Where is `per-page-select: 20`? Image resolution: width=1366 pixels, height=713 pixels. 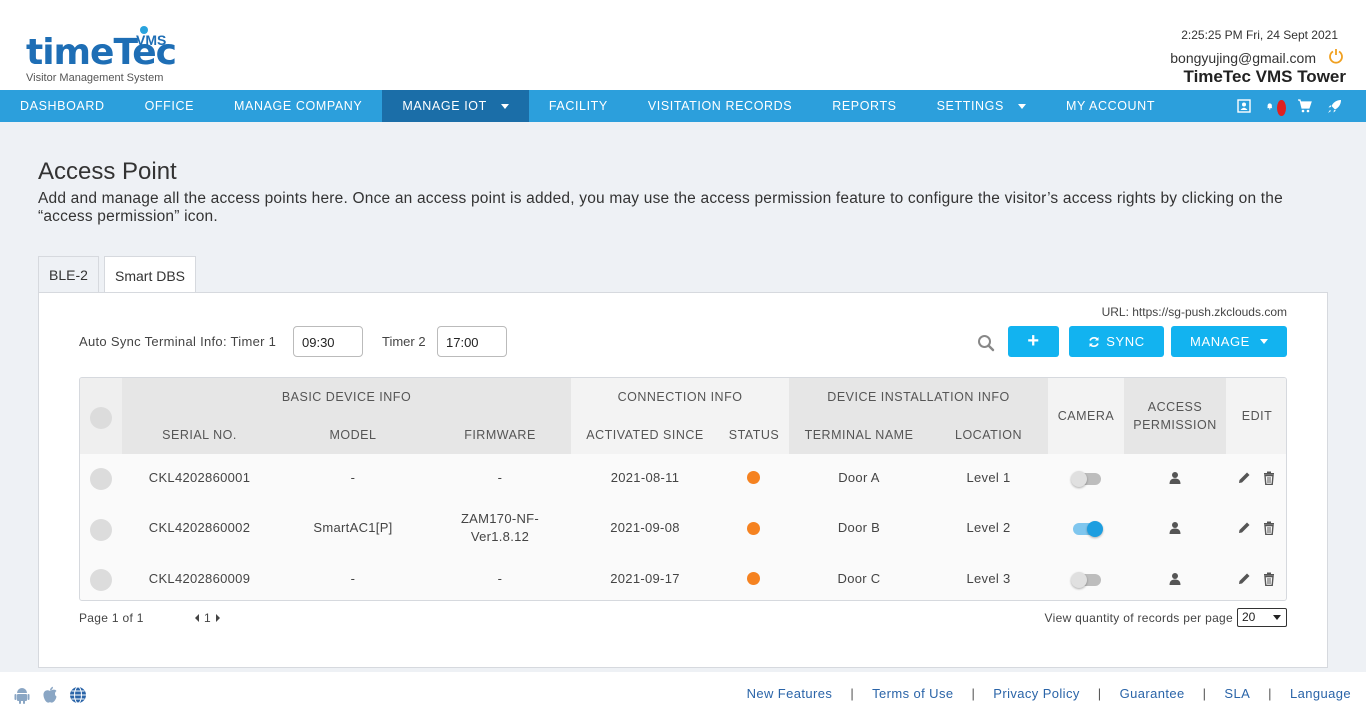 per-page-select: 20 is located at coordinates (1262, 617).